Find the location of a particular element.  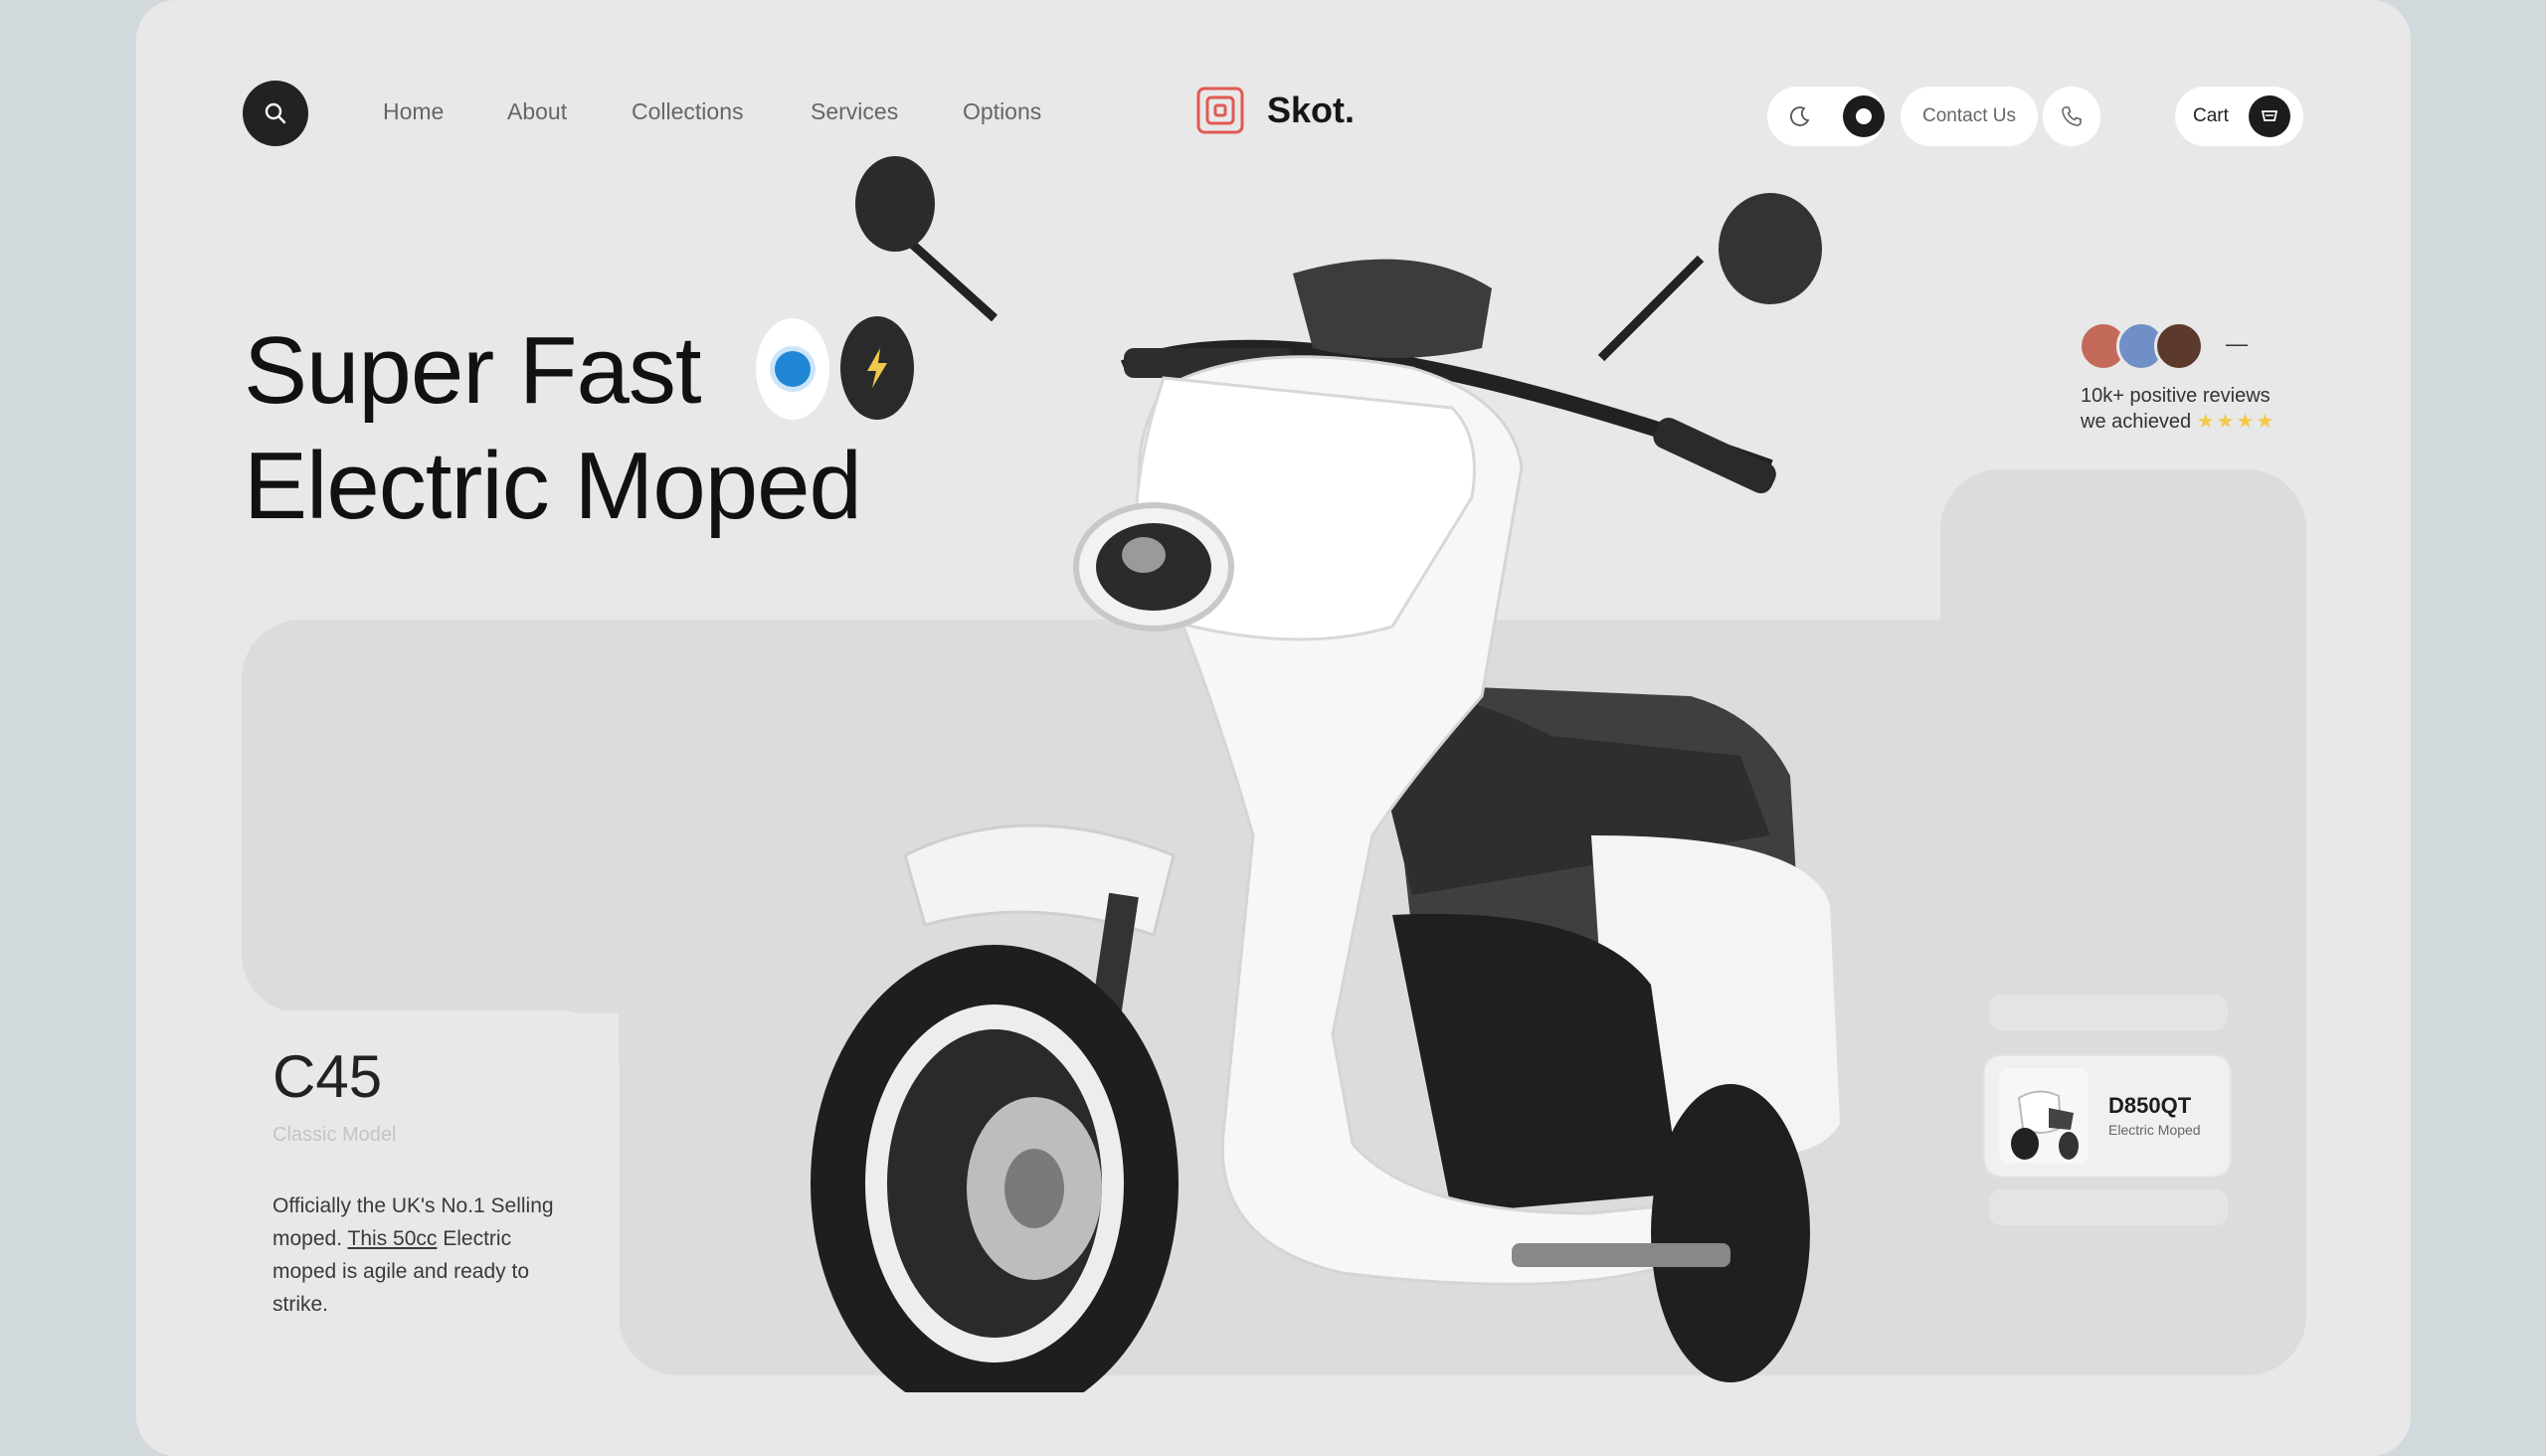

product-card-subtitle: Electric Moped is located at coordinates (2154, 1130).